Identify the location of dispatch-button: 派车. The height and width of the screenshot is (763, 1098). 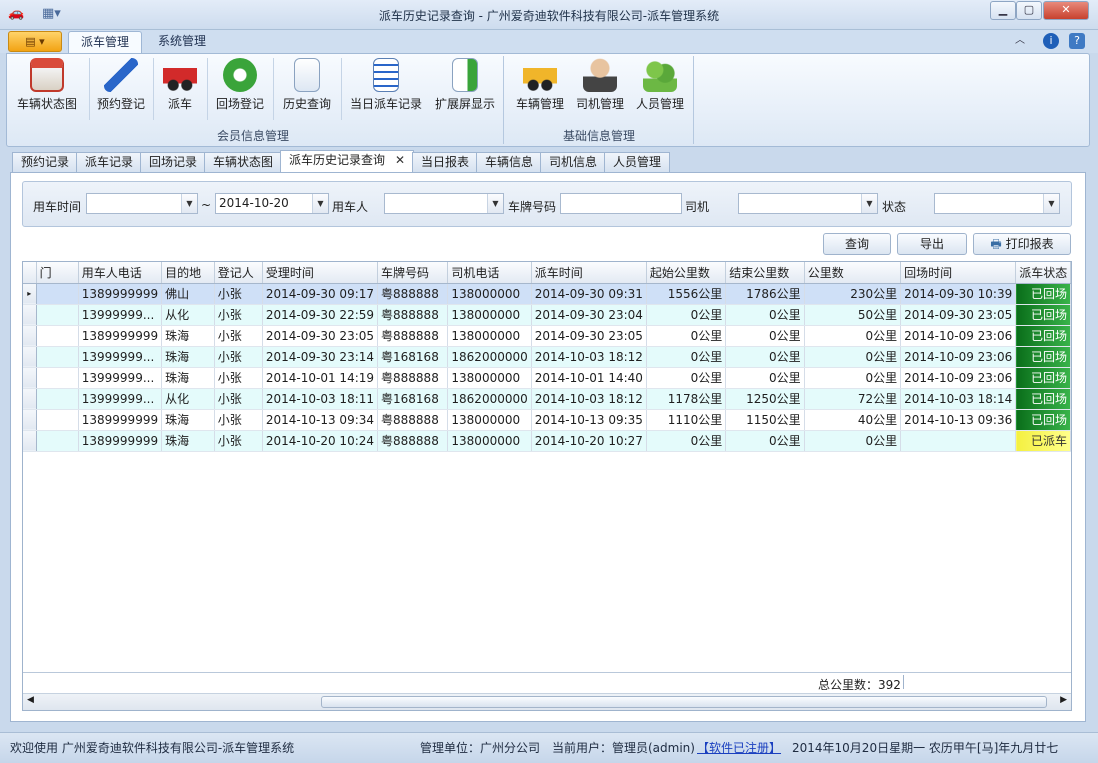
(180, 89).